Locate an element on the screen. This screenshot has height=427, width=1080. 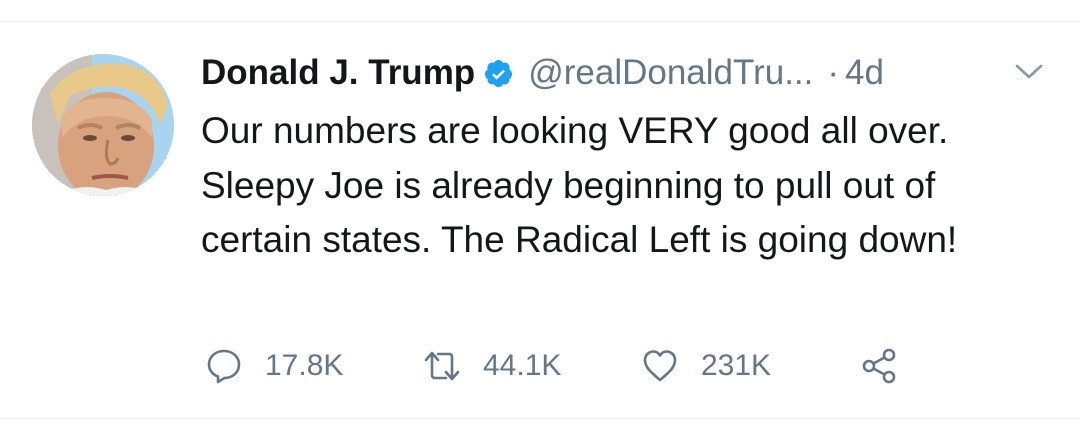
tweet-header: Donald J. Trump @realDonaldTru... · 4d is located at coordinates (542, 73).